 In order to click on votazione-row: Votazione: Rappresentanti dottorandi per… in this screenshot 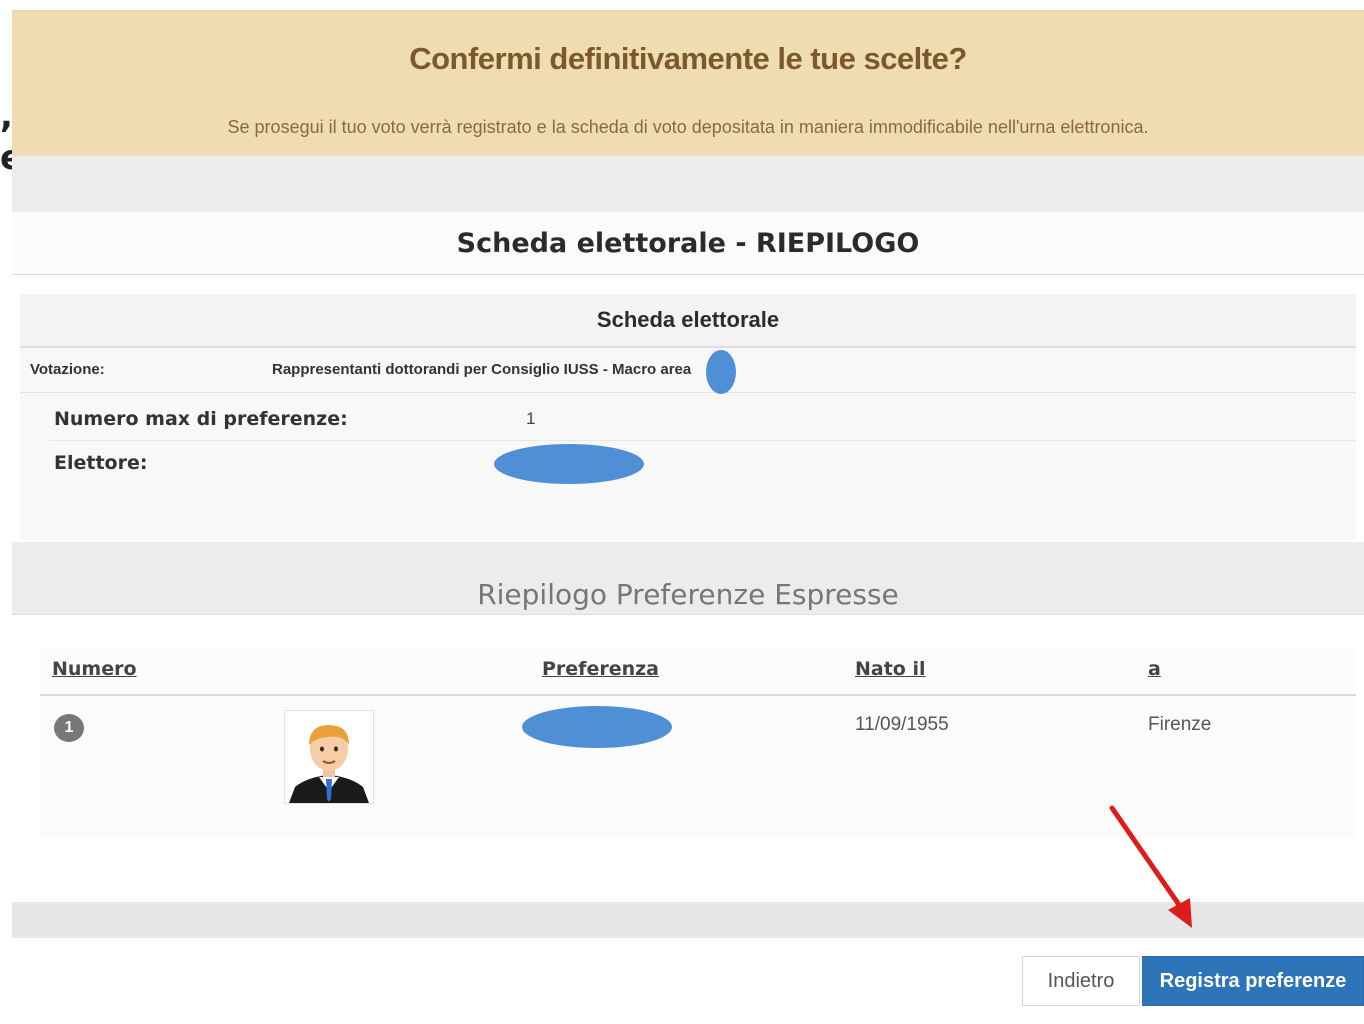, I will do `click(688, 371)`.